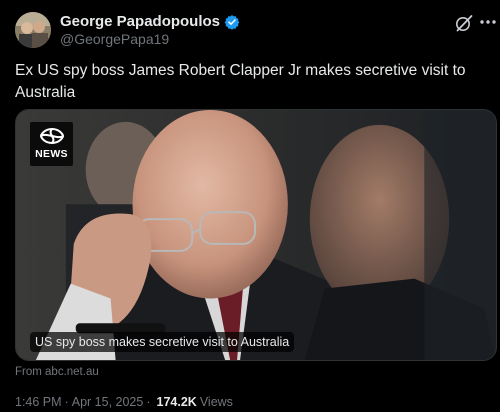  What do you see at coordinates (38, 402) in the screenshot?
I see `tweet-time: 1:46 PM` at bounding box center [38, 402].